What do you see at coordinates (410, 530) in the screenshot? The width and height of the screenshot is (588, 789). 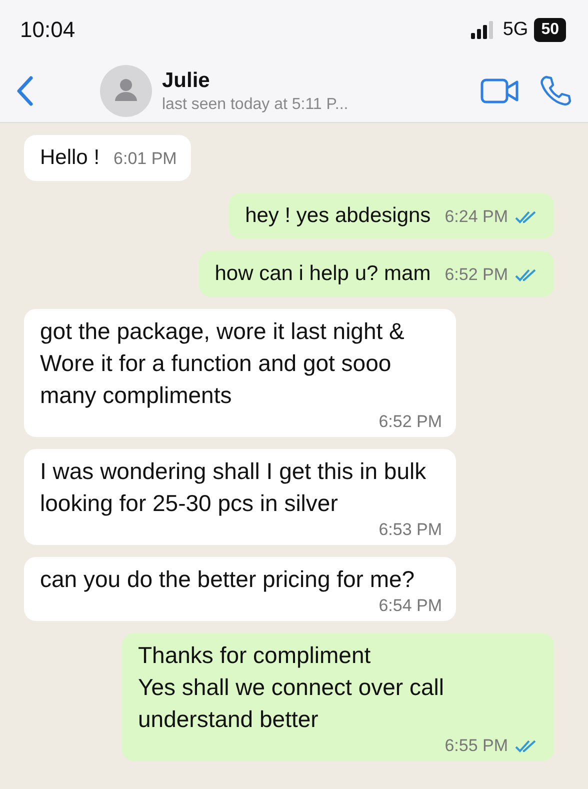 I see `message-time: 6:53 PM` at bounding box center [410, 530].